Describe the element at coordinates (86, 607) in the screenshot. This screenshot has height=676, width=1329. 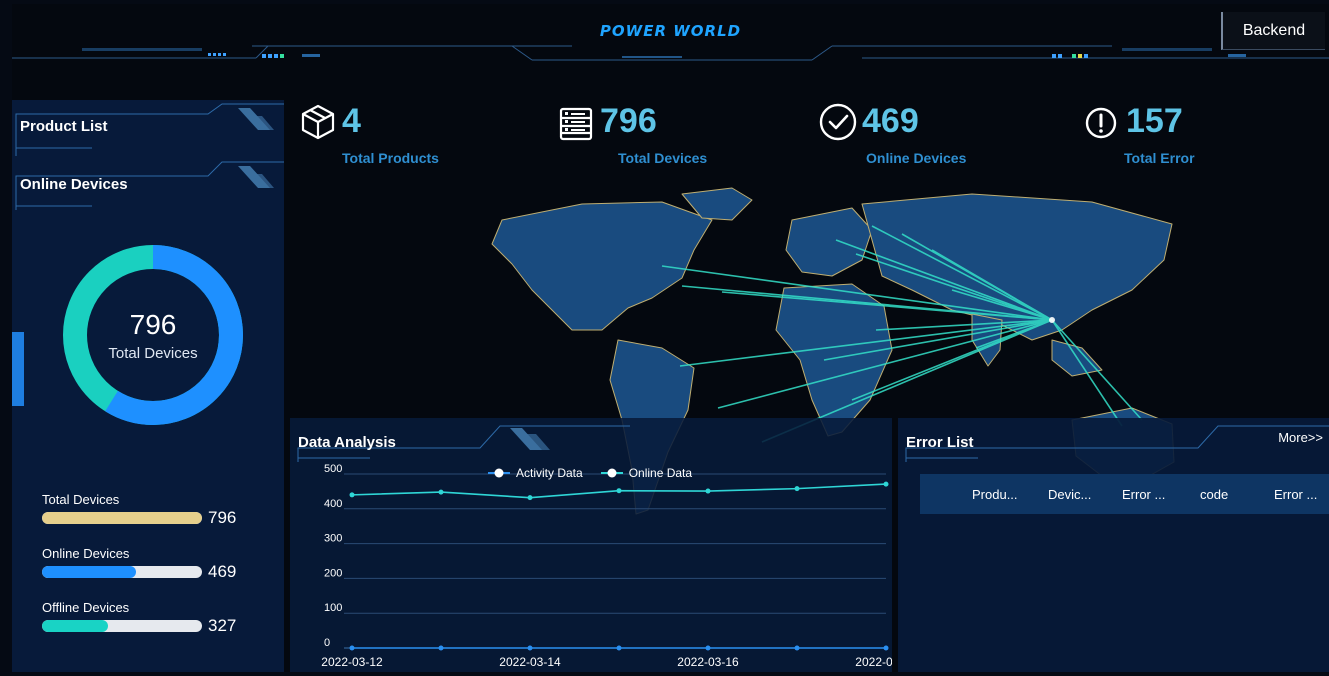
I see `stat-label: Offline Devices` at that location.